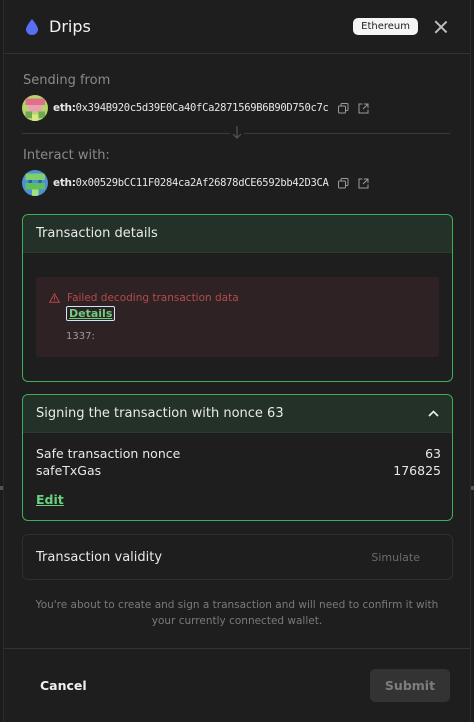  Describe the element at coordinates (153, 298) in the screenshot. I see `decode-error-text: Failed decoding transaction data` at that location.